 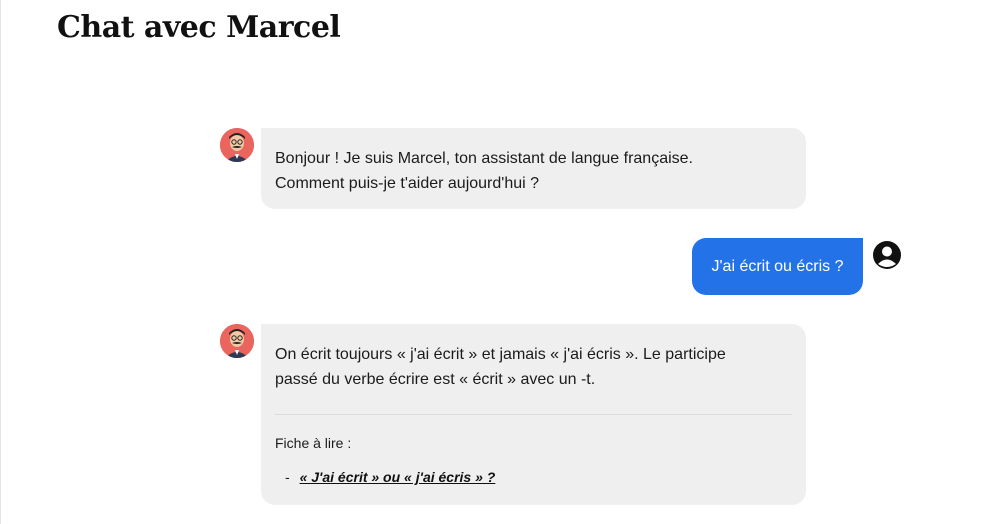 I want to click on user-message-1-text: J'ai écrit ou écris ?, so click(x=777, y=266).